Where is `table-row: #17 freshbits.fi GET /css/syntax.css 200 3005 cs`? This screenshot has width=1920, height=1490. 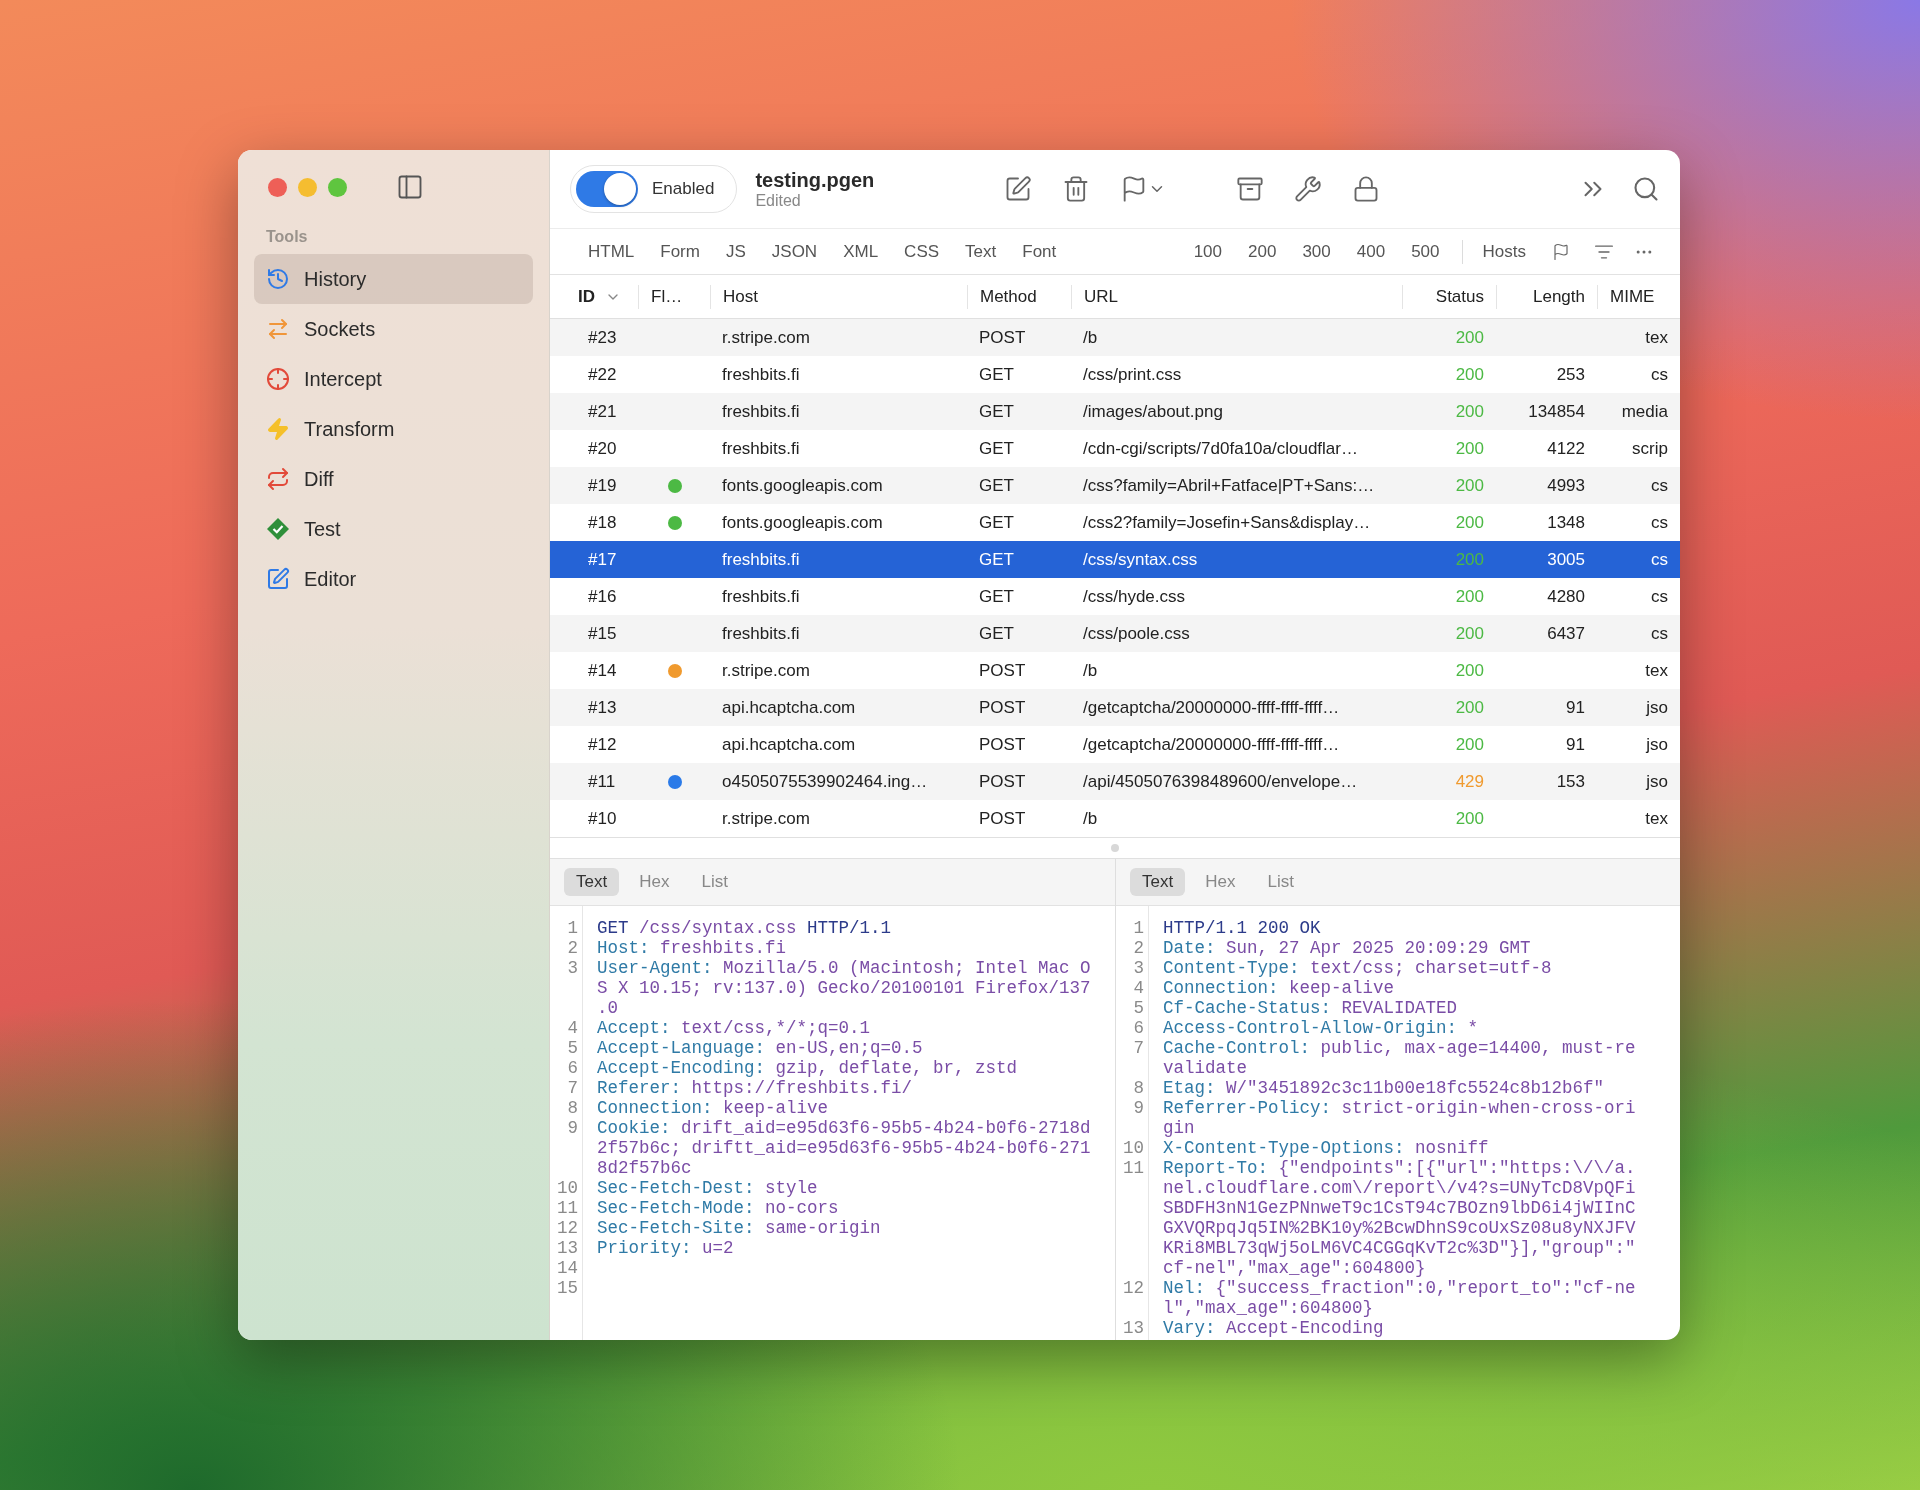 table-row: #17 freshbits.fi GET /css/syntax.css 200 3005 cs is located at coordinates (1115, 559).